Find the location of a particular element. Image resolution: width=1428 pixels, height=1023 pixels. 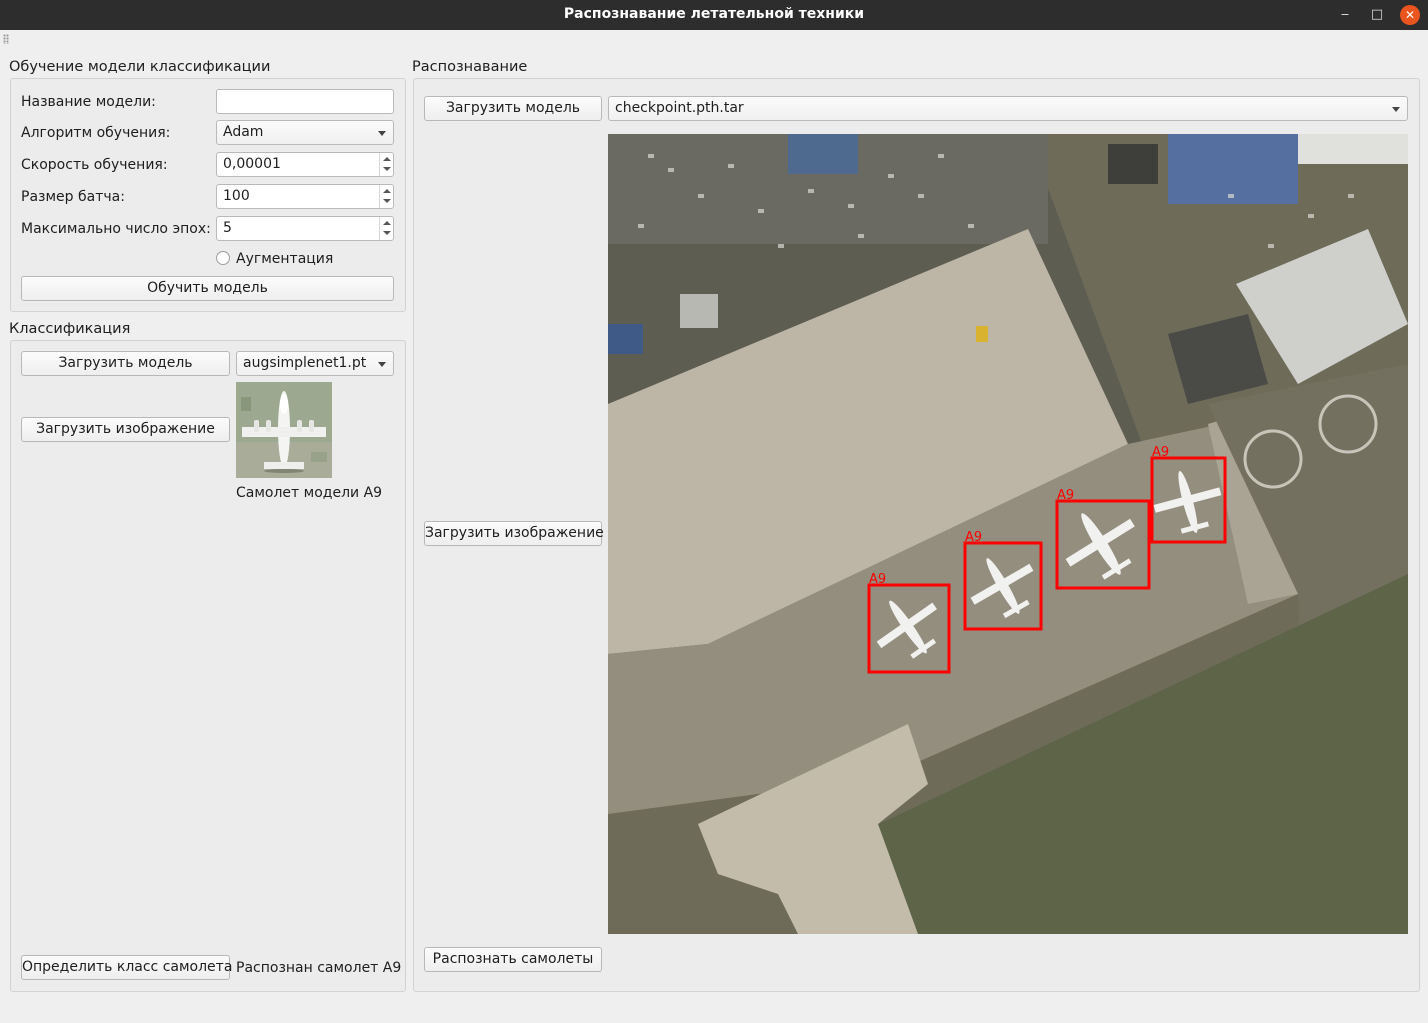

max-epochs-spinbox: 5 is located at coordinates (305, 228).